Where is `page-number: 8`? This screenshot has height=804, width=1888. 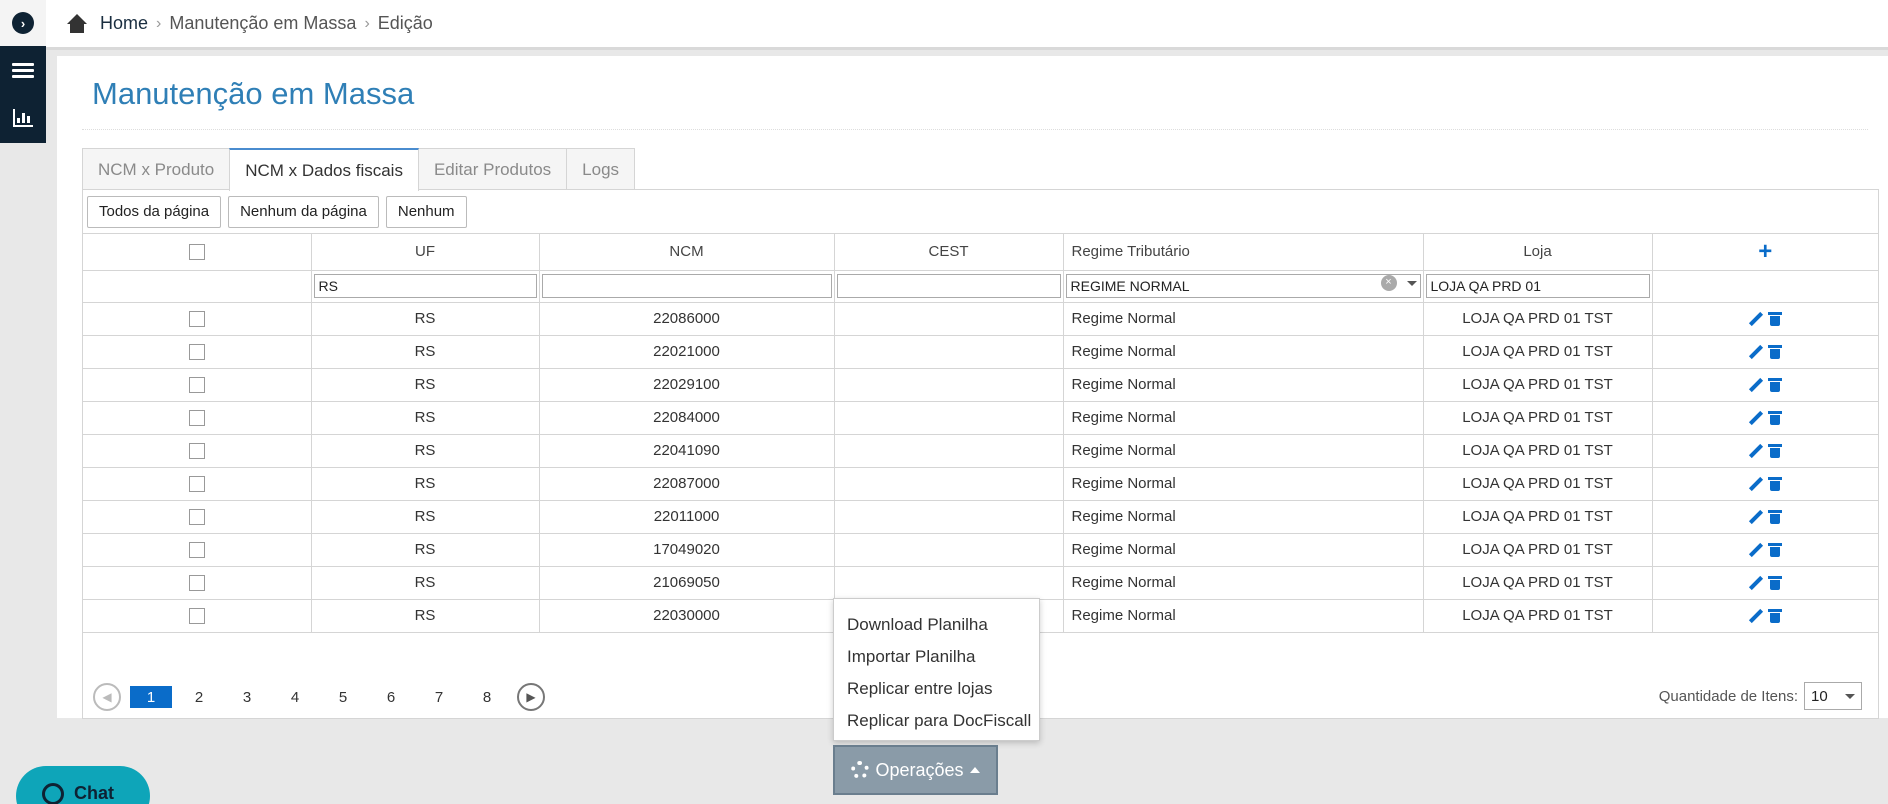 page-number: 8 is located at coordinates (487, 697).